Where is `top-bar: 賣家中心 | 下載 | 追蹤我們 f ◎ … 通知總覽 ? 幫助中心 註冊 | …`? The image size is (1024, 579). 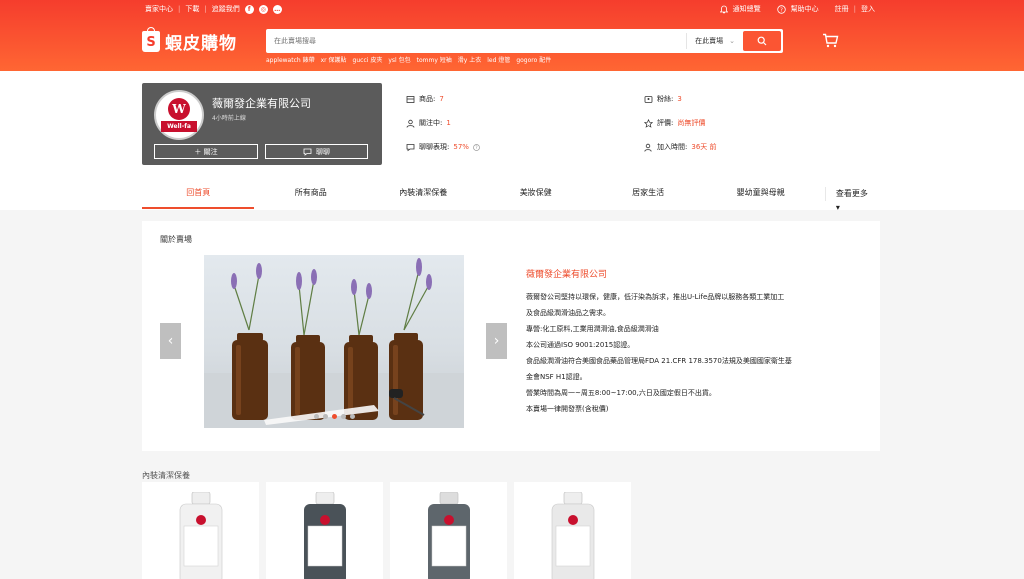
top-bar: 賣家中心 | 下載 | 追蹤我們 f ◎ … 通知總覽 ? 幫助中心 註冊 | … is located at coordinates (510, 9).